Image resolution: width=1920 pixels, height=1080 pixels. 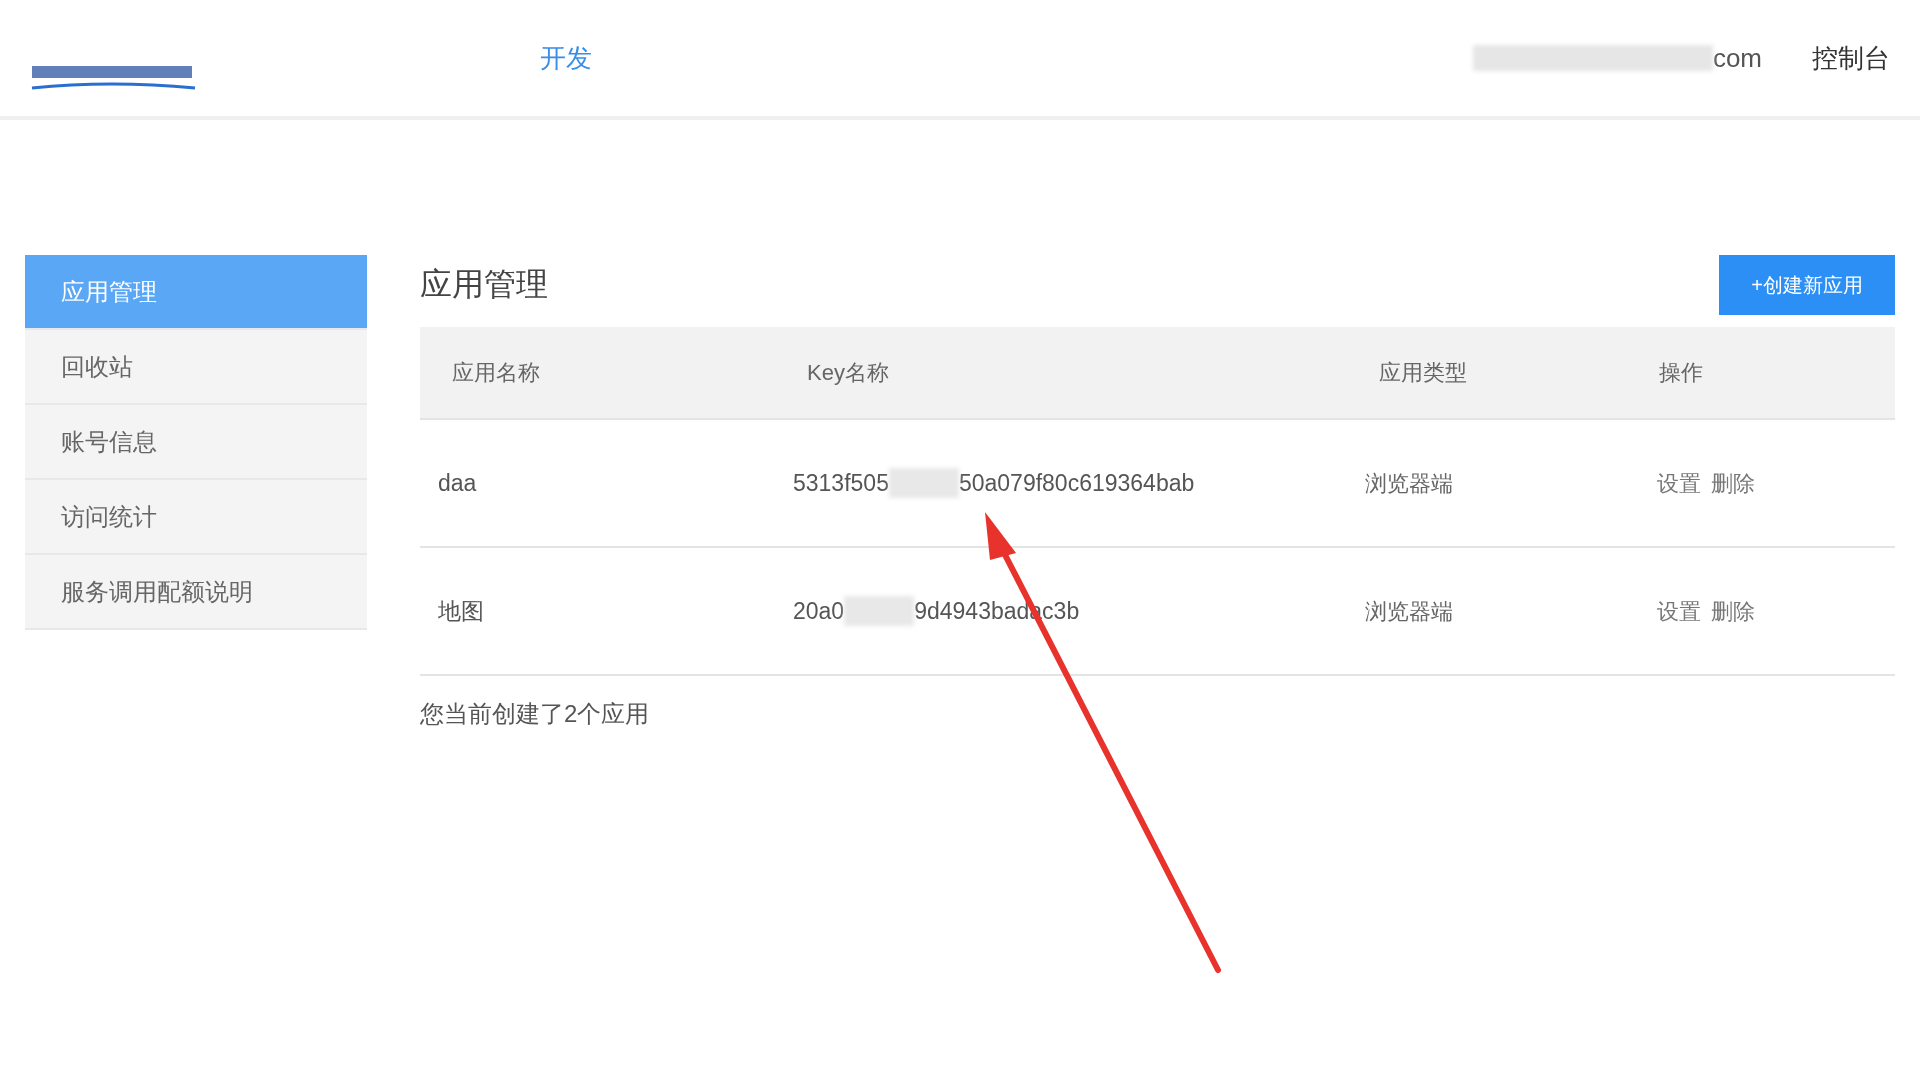 I want to click on sidebar-item: 应用管理, so click(x=196, y=292).